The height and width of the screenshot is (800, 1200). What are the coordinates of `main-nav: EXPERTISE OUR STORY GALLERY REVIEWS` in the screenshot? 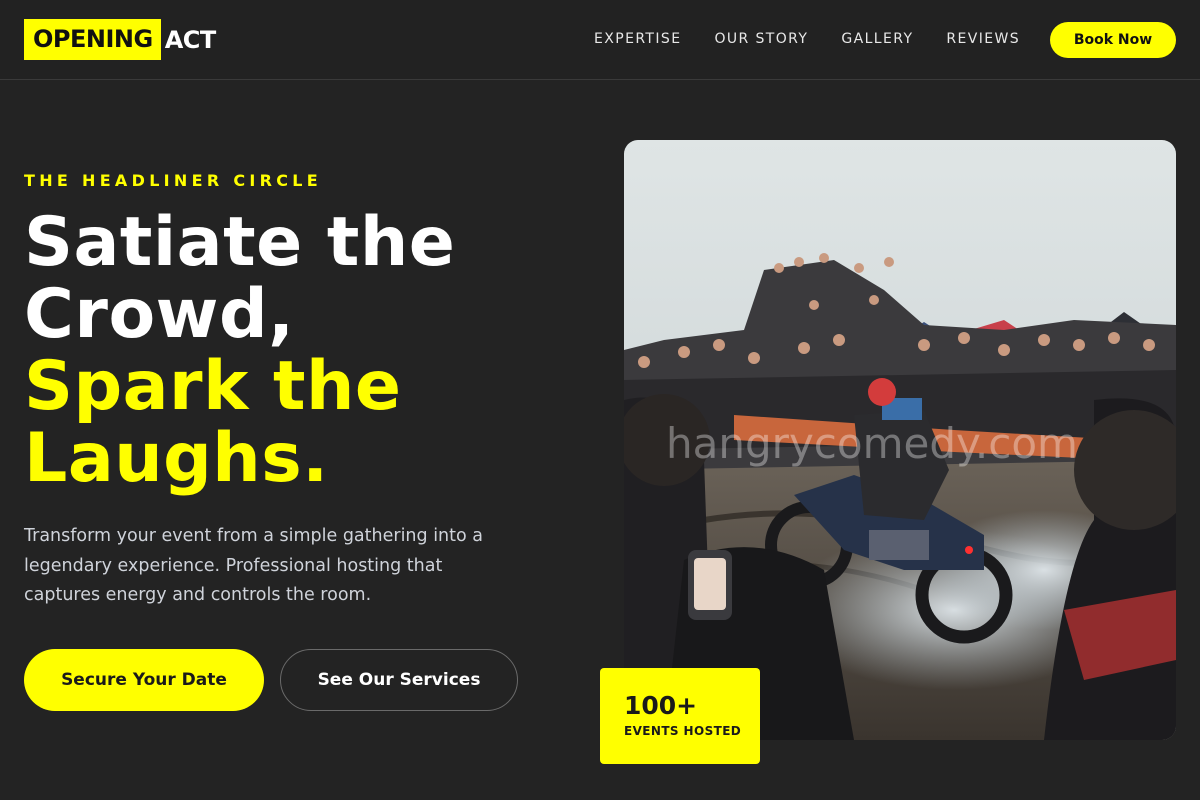 It's located at (807, 39).